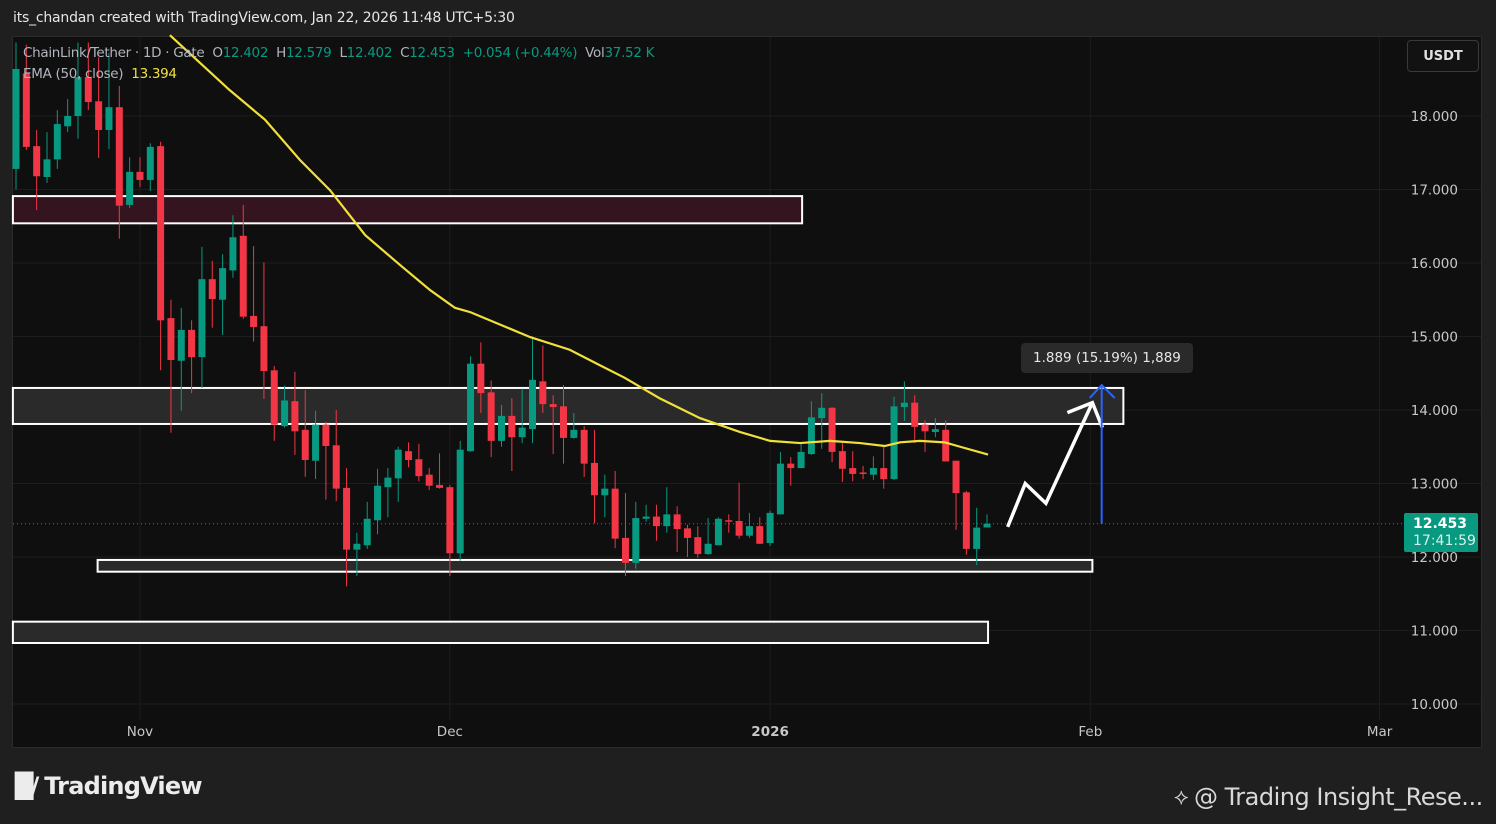 This screenshot has width=1496, height=824. Describe the element at coordinates (1434, 705) in the screenshot. I see `price-tick-label: 10.000` at that location.